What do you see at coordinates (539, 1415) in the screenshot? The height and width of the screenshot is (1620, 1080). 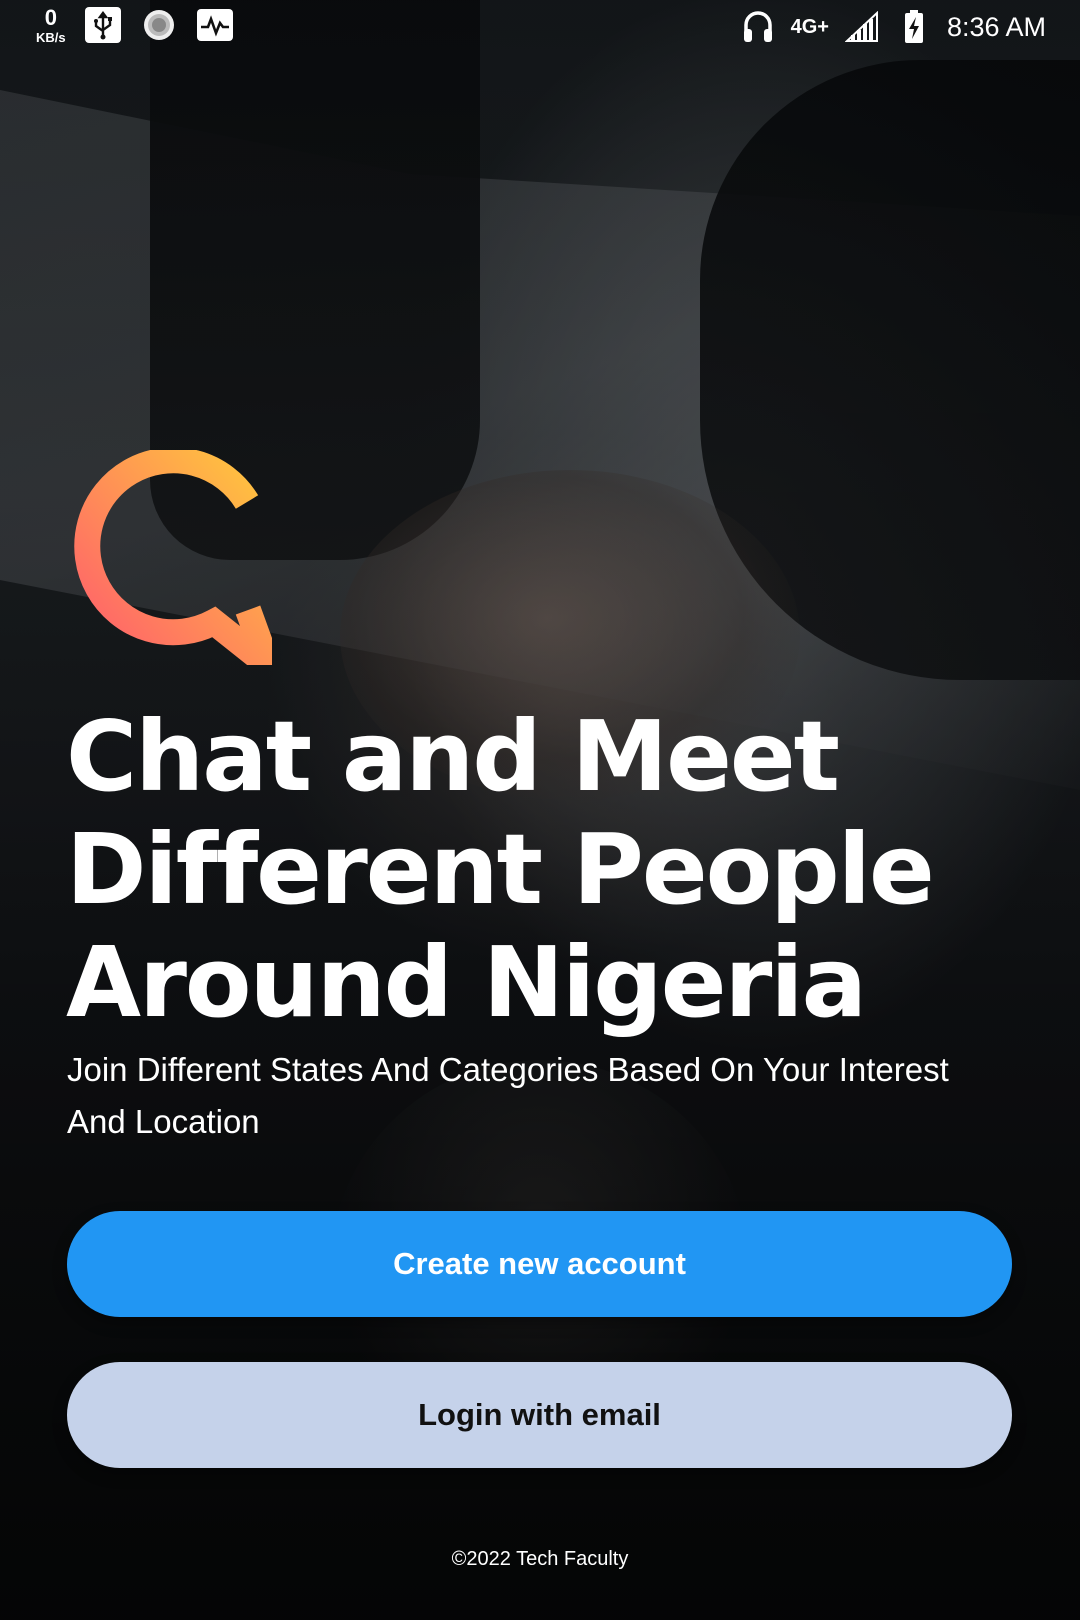 I see `login-email-button: Login with email` at bounding box center [539, 1415].